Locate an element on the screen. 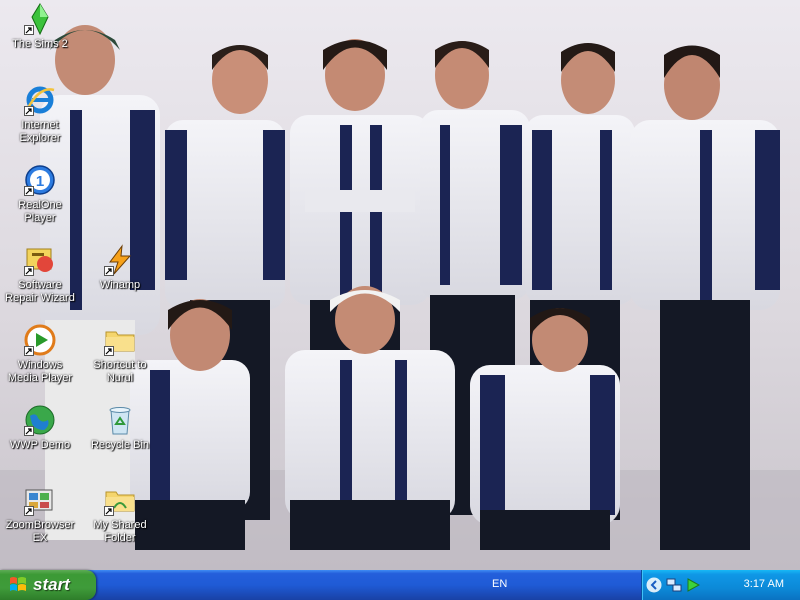 This screenshot has height=600, width=800. desktop-icon-label: Recycle Bin is located at coordinates (120, 445).